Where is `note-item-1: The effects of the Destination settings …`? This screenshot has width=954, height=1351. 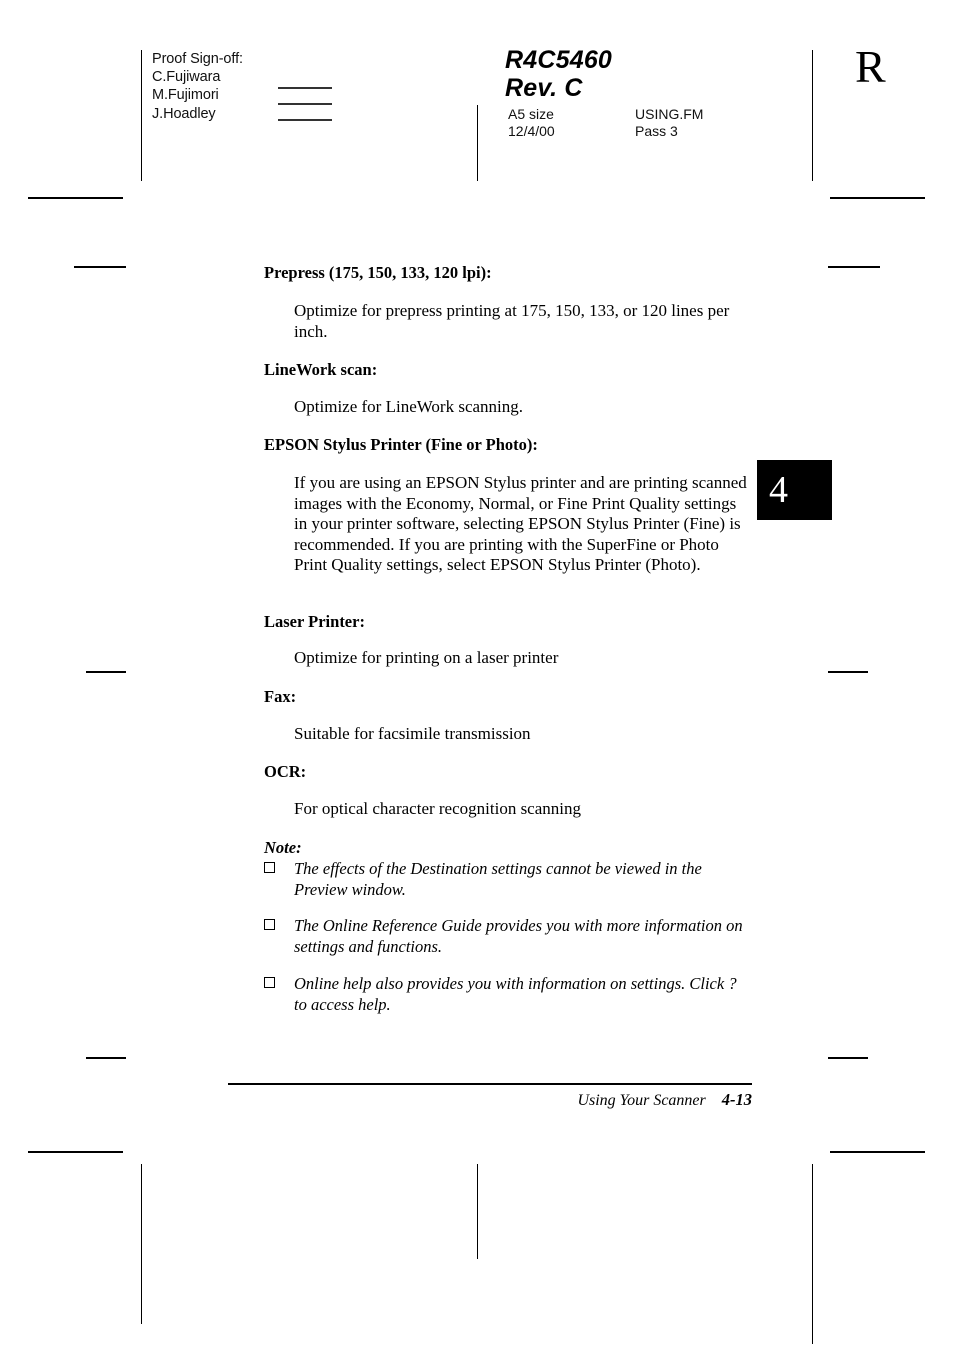
note-item-1: The effects of the Destination settings … is located at coordinates (504, 879).